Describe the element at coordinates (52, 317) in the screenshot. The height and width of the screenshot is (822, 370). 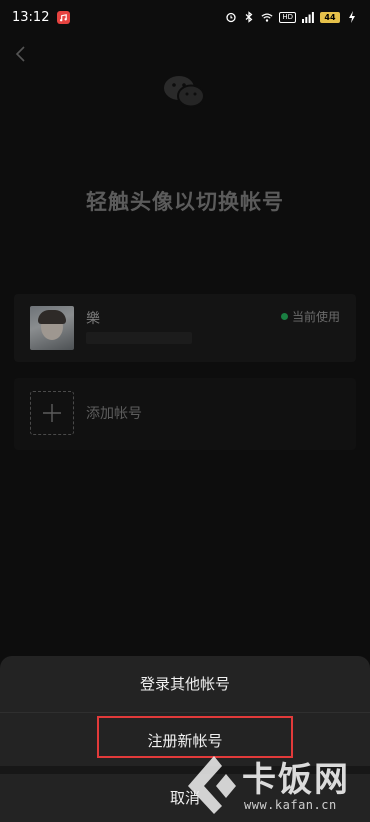
I see `avatar-hair` at that location.